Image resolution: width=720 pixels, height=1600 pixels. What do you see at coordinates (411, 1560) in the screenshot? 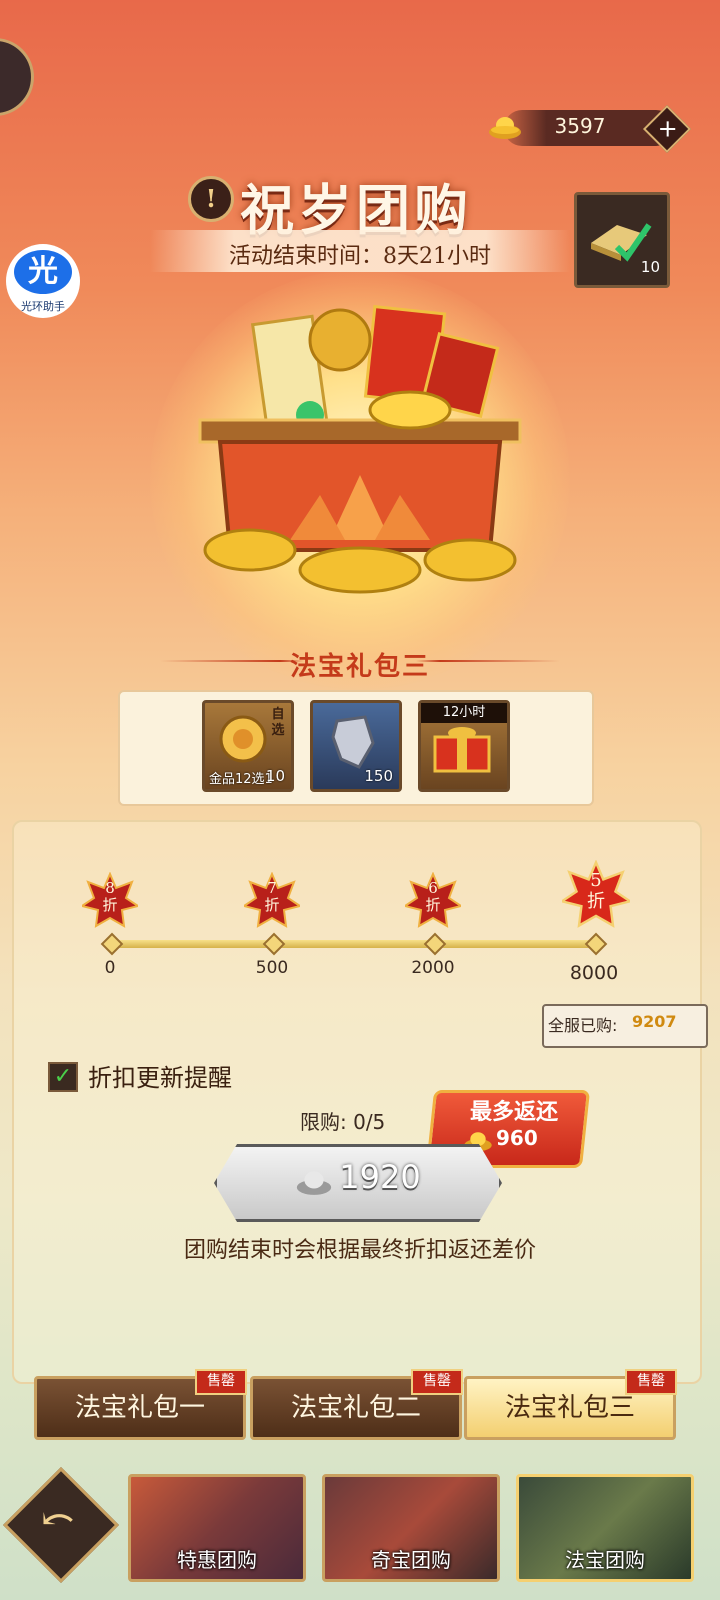
I see `nav-tab-label: 奇宝团购` at bounding box center [411, 1560].